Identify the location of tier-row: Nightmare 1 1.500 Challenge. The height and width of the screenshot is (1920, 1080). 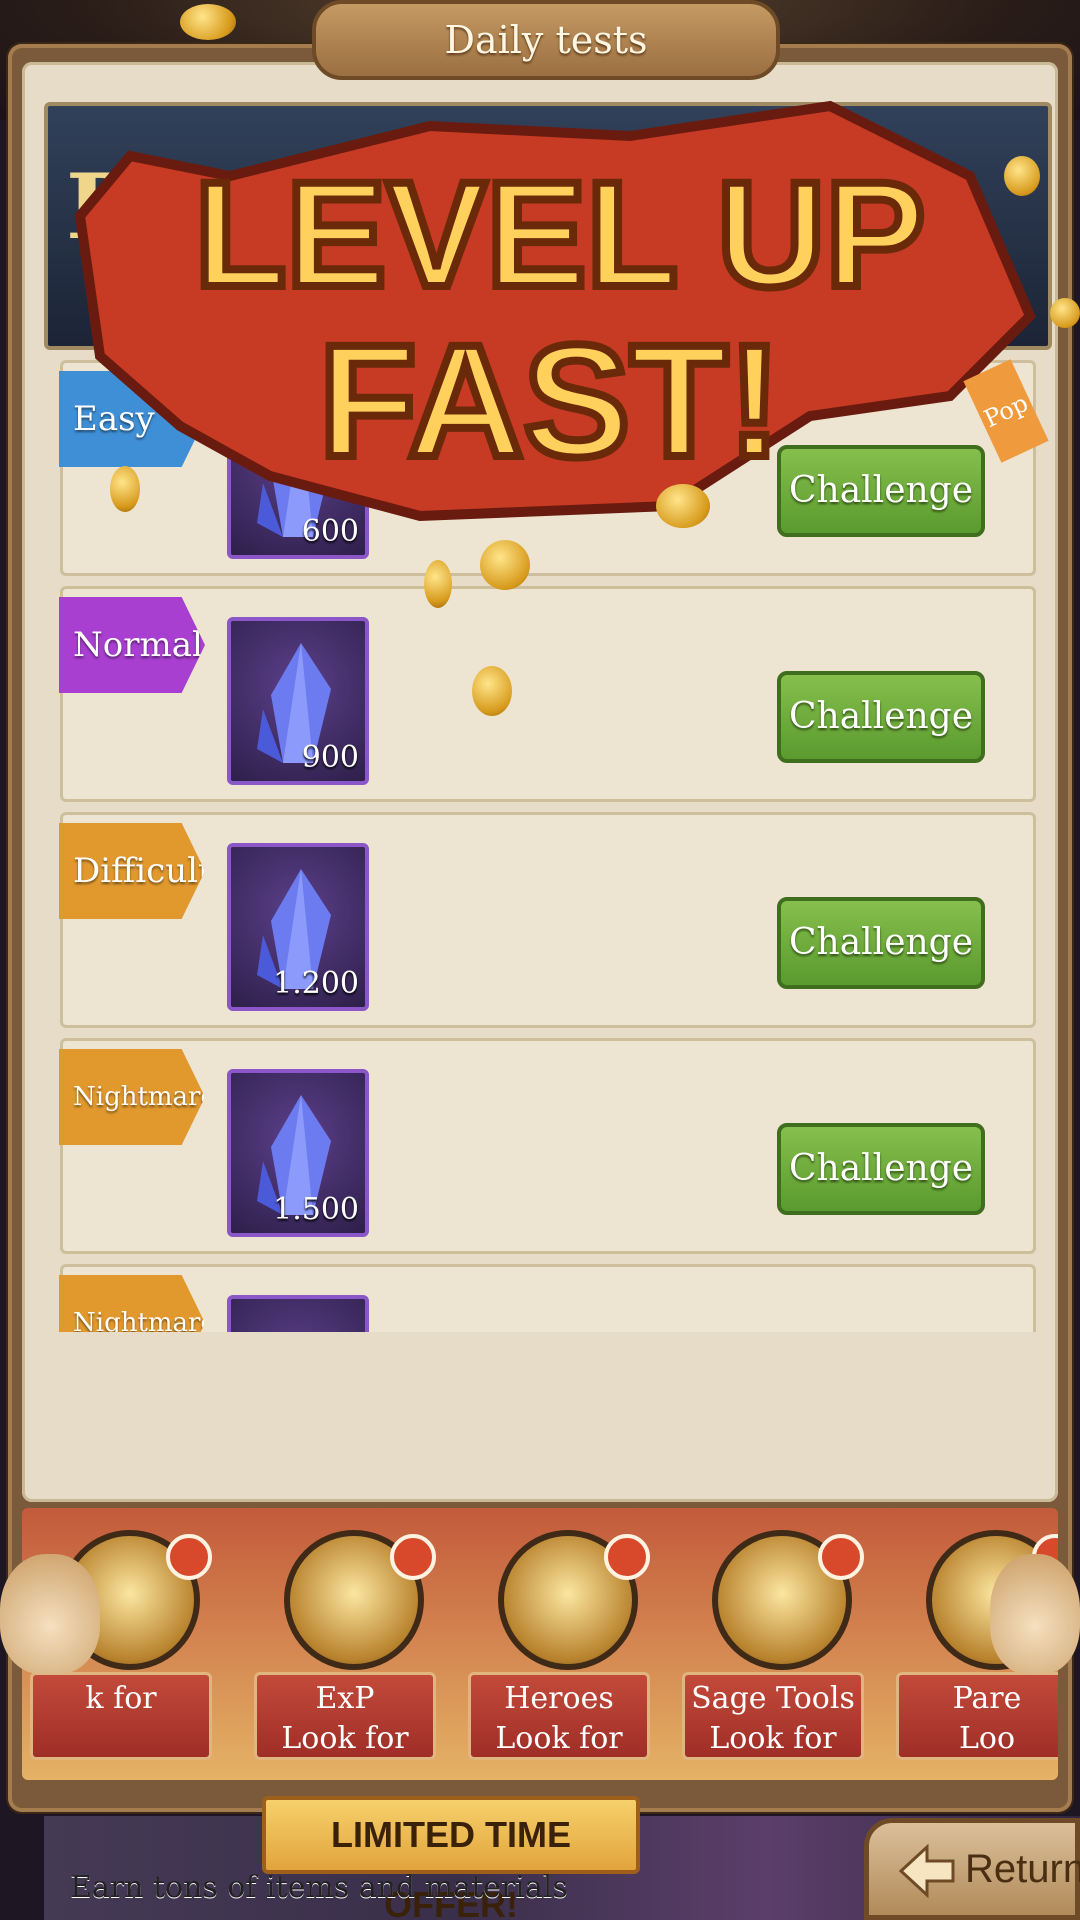
(547, 1146).